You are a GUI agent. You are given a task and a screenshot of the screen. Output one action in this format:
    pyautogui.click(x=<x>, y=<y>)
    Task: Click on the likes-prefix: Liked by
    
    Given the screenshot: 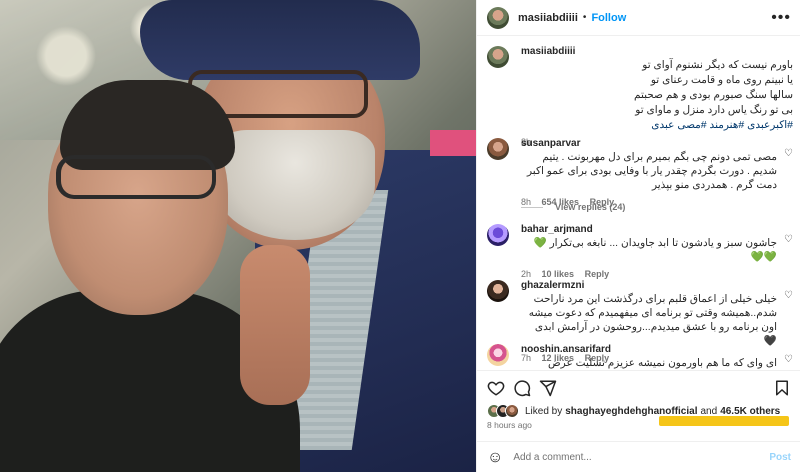 What is the action you would take?
    pyautogui.click(x=544, y=411)
    